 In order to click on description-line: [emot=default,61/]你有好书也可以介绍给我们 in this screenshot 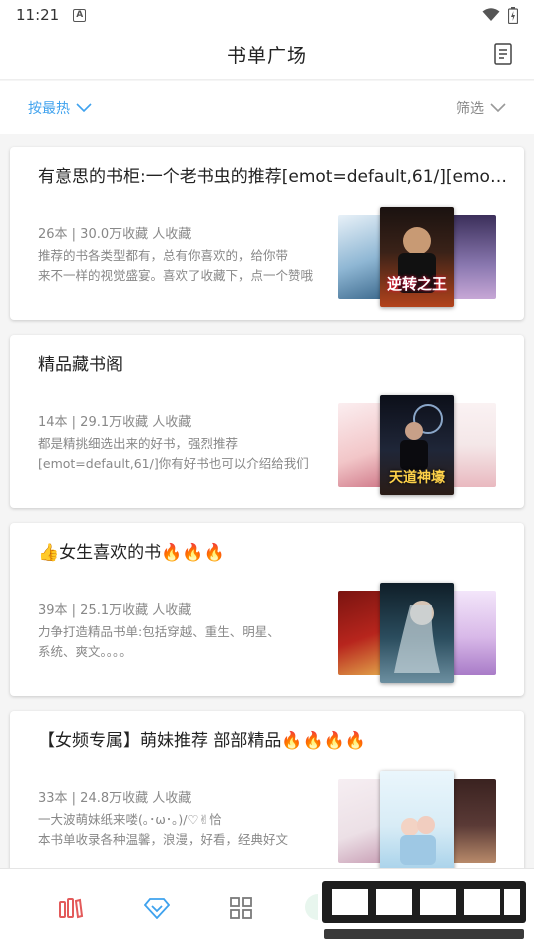, I will do `click(173, 463)`.